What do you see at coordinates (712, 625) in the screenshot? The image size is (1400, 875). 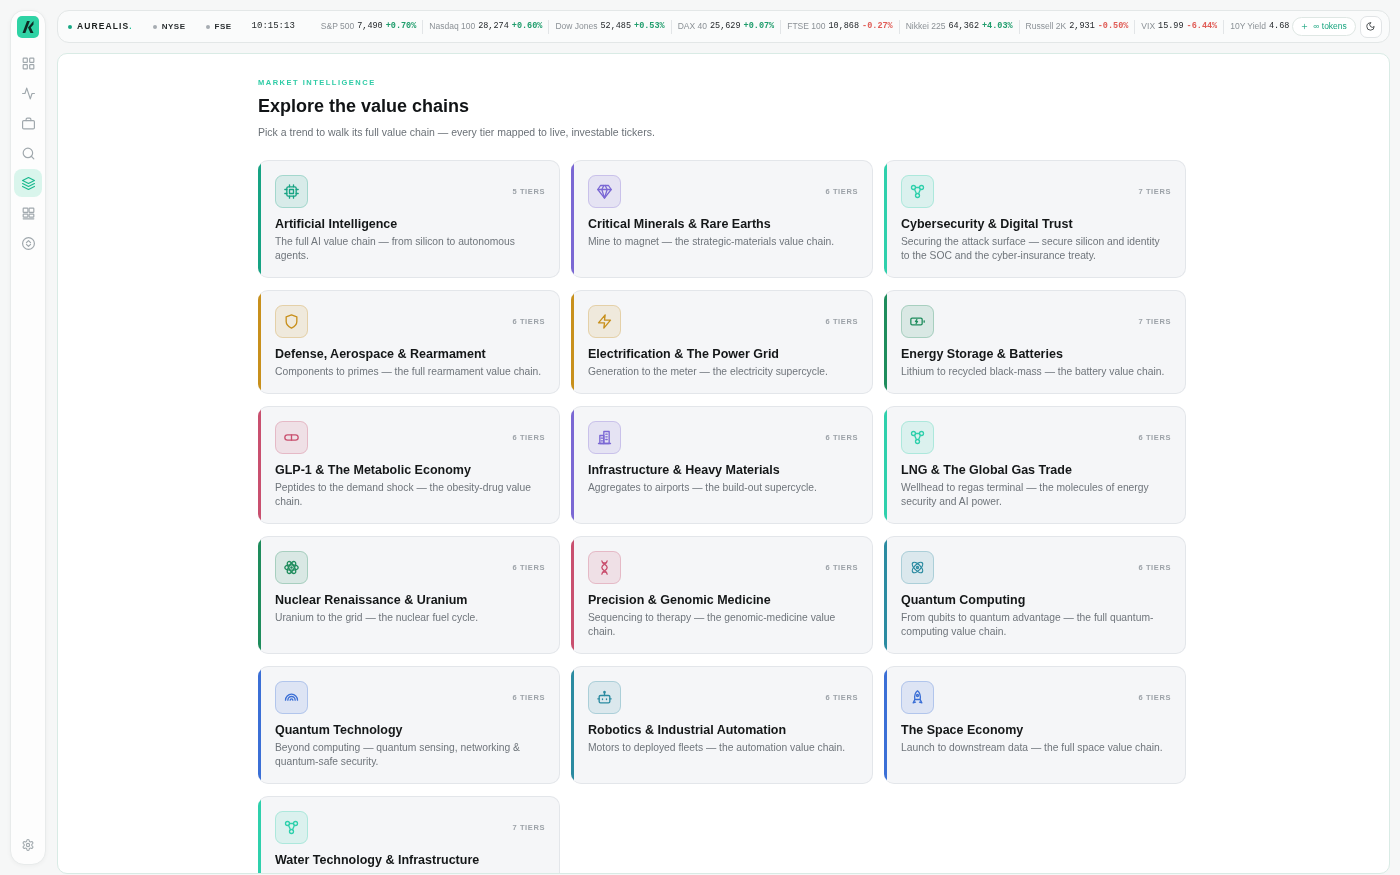 I see `card-description: Sequencing to therapy — the genomic-medicine value chain.` at bounding box center [712, 625].